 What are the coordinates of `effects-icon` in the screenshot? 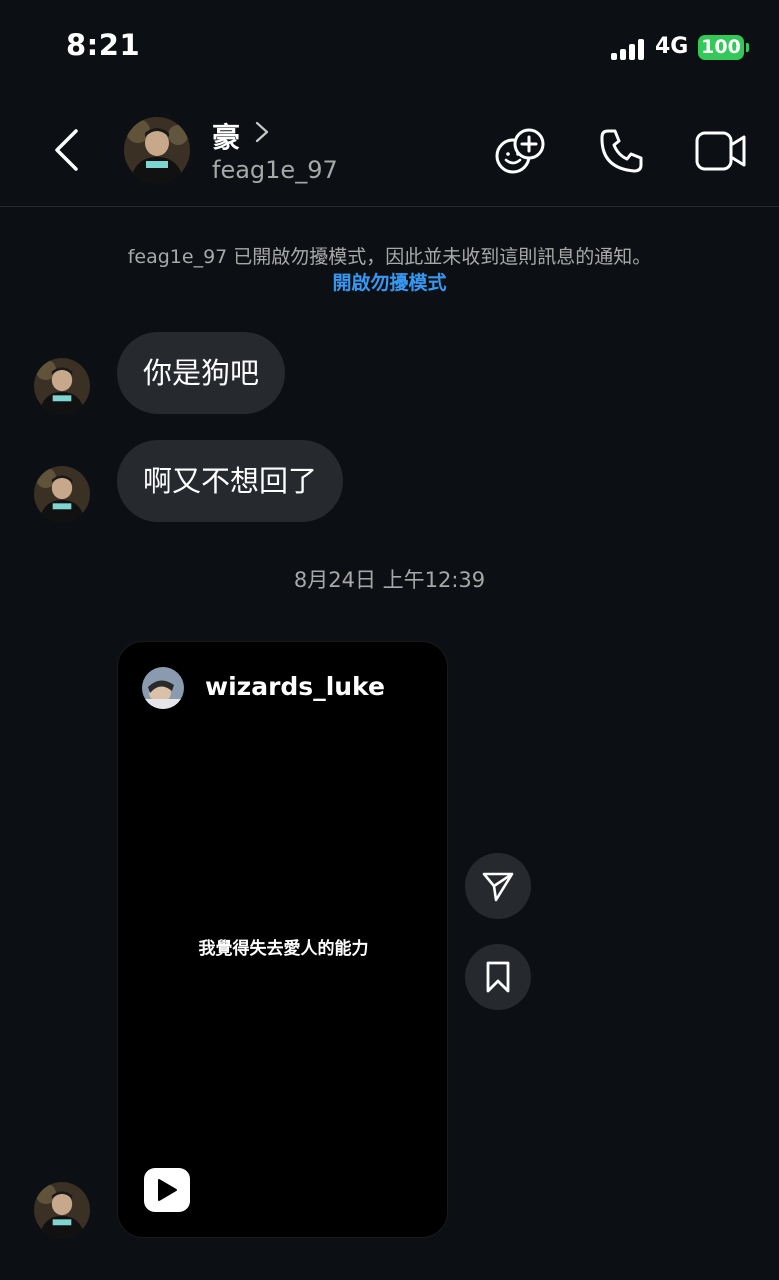 It's located at (520, 151).